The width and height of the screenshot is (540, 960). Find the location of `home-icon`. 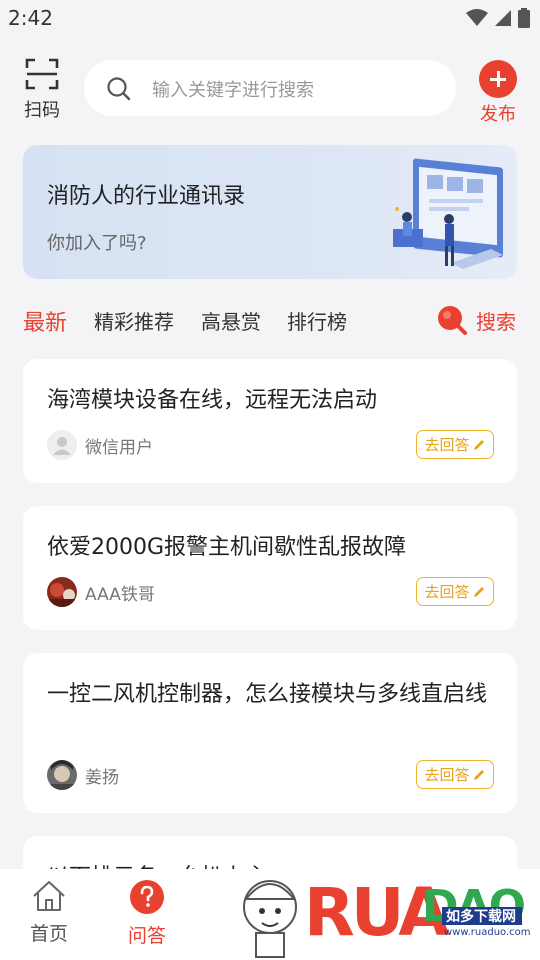

home-icon is located at coordinates (49, 896).